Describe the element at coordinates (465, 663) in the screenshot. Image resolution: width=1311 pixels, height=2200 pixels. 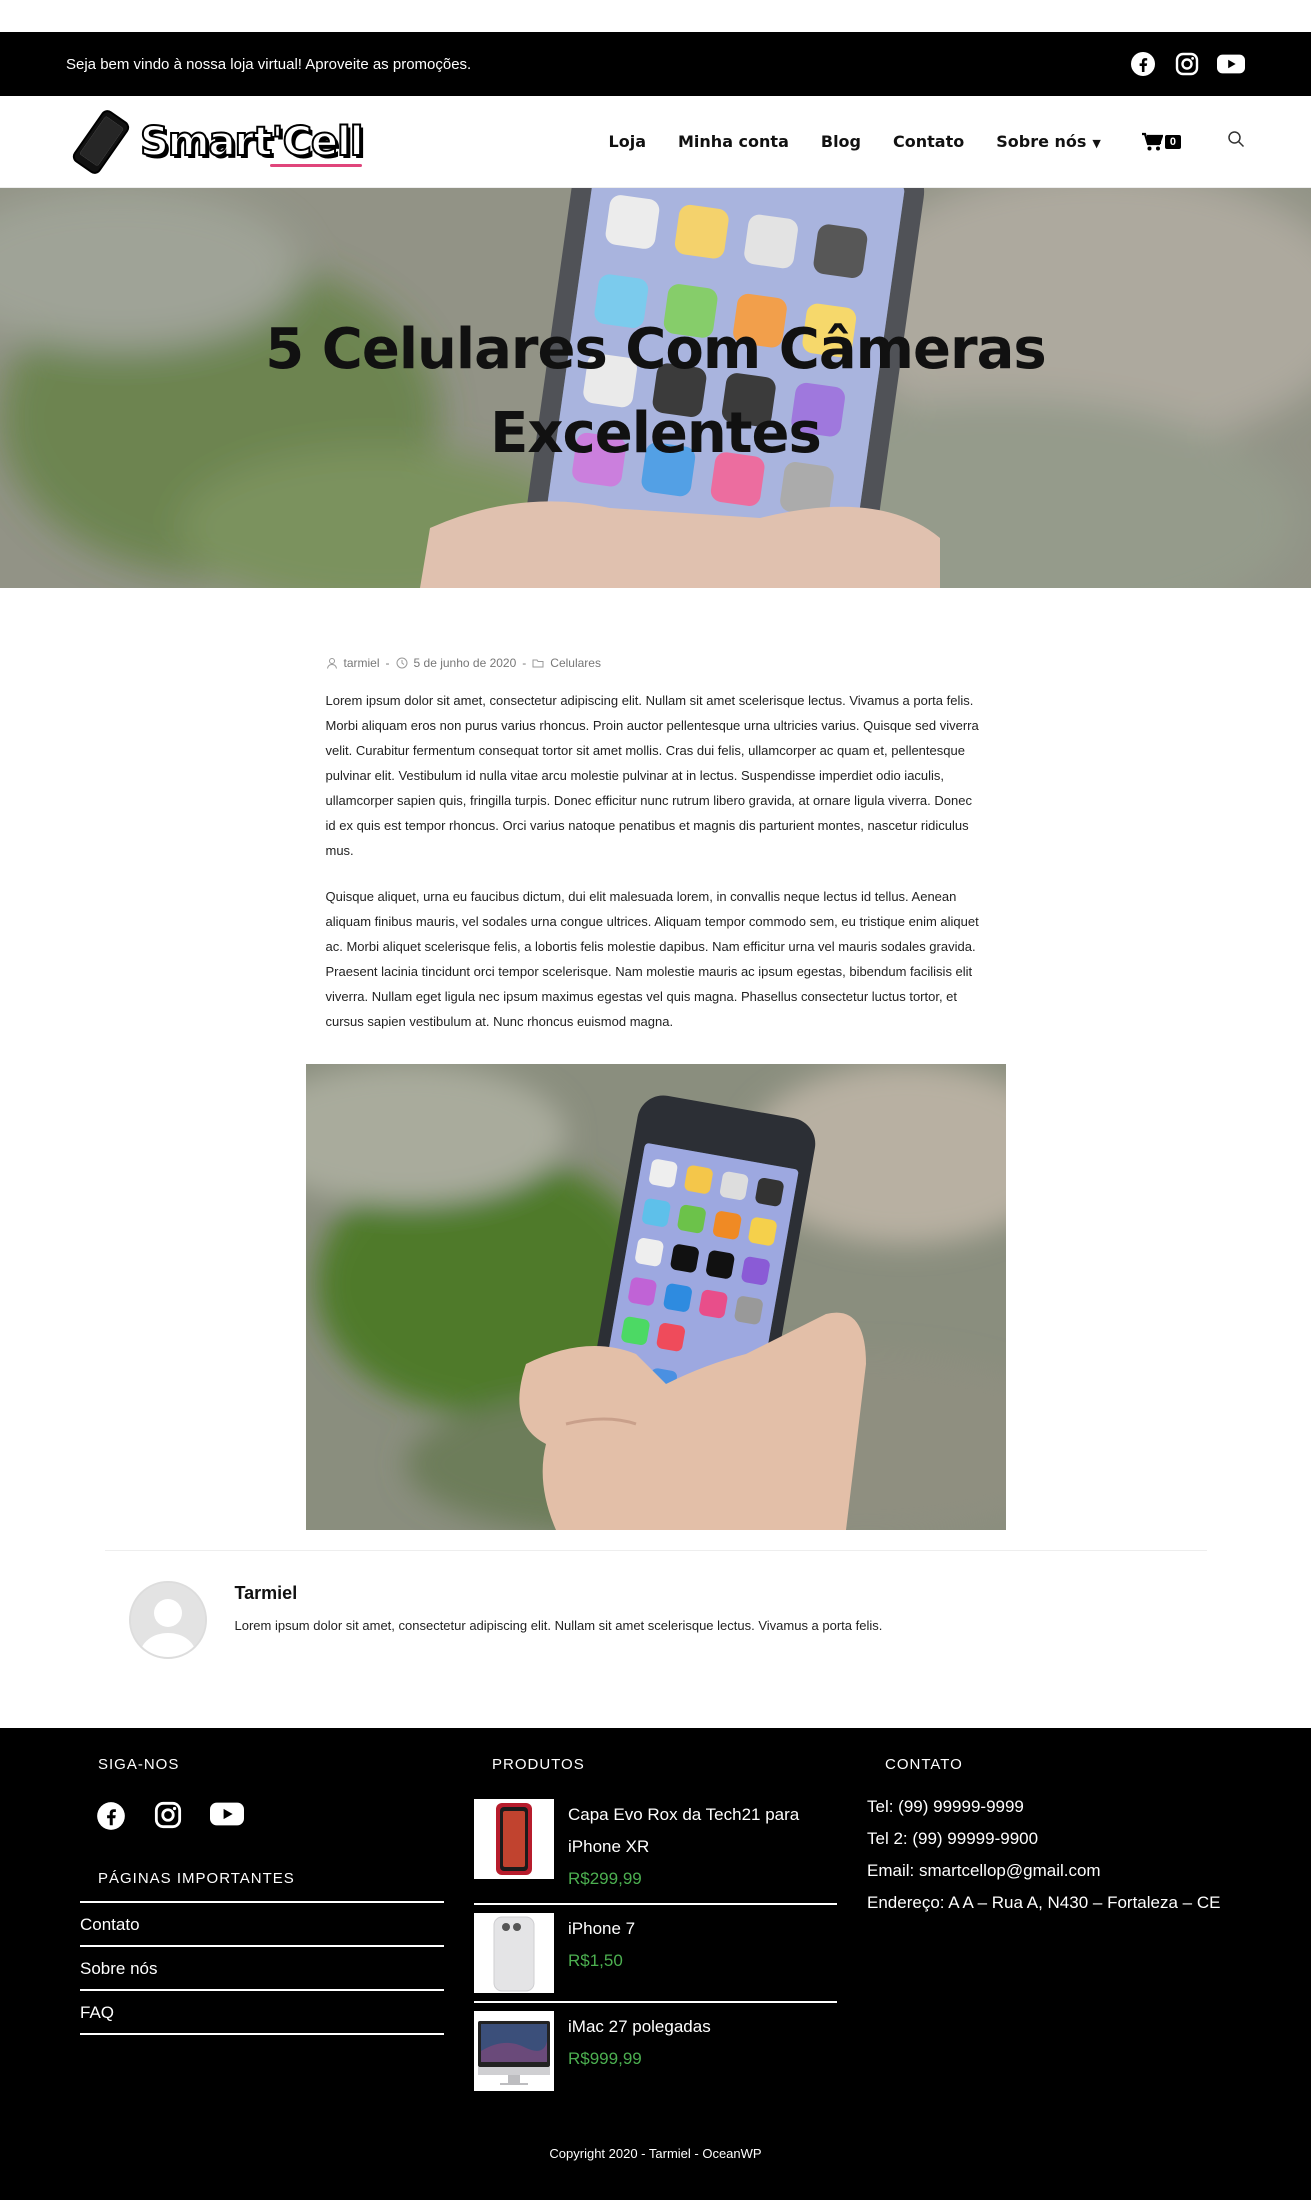
I see `post-date: 5 de junho de 2020` at that location.